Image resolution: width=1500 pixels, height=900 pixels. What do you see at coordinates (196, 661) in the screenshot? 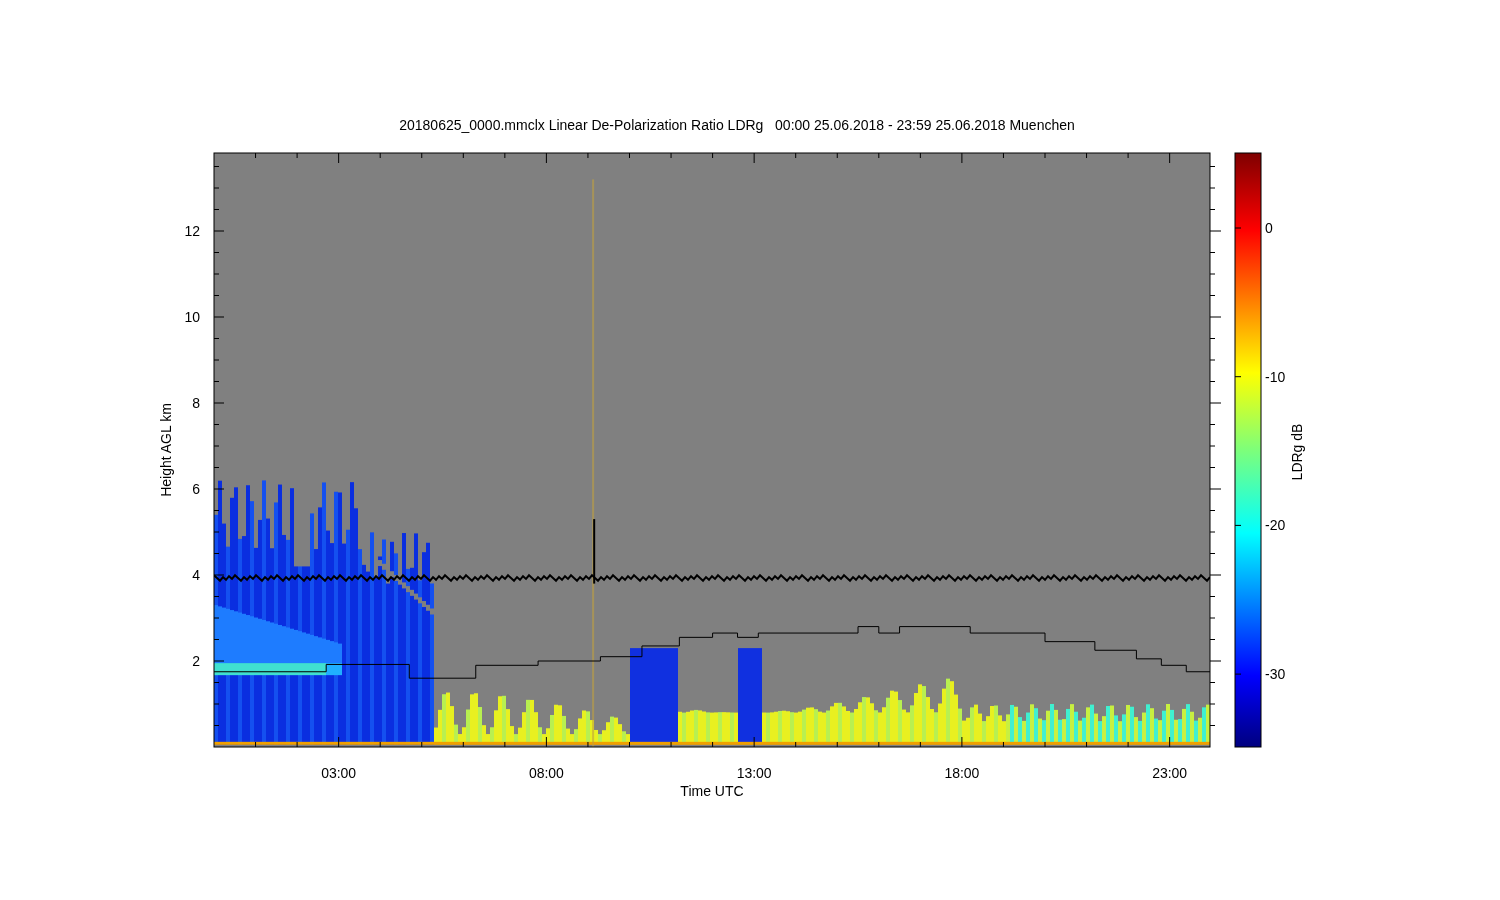
I see `y-tick-label: 2` at bounding box center [196, 661].